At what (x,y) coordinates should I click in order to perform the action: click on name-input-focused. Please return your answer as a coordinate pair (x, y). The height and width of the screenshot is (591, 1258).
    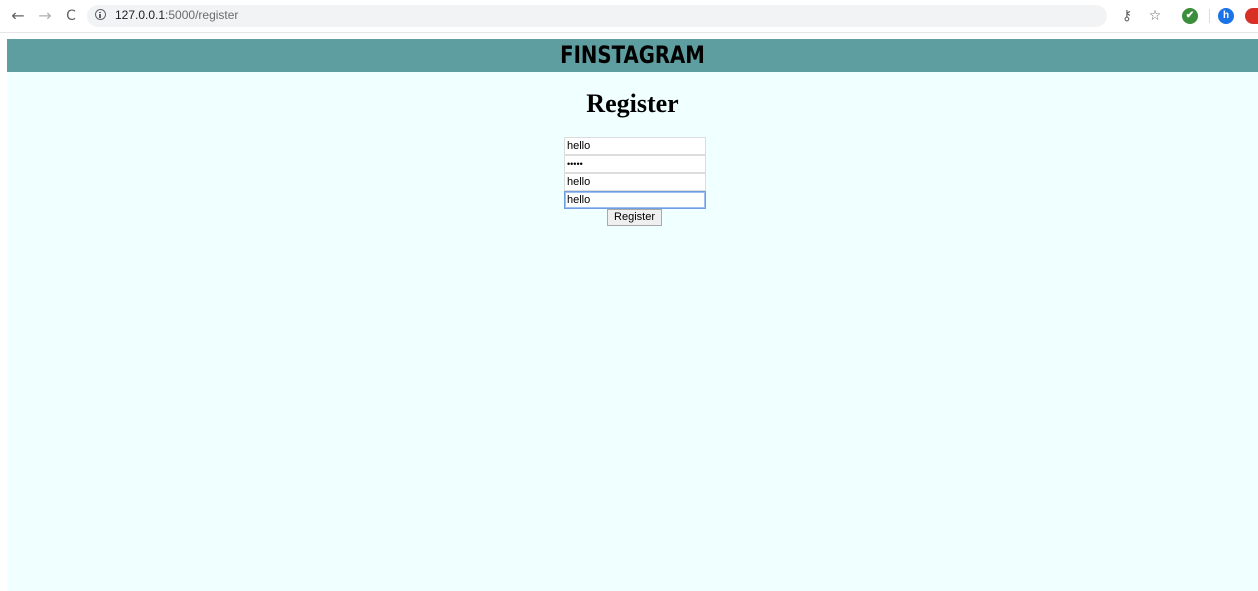
    Looking at the image, I should click on (635, 200).